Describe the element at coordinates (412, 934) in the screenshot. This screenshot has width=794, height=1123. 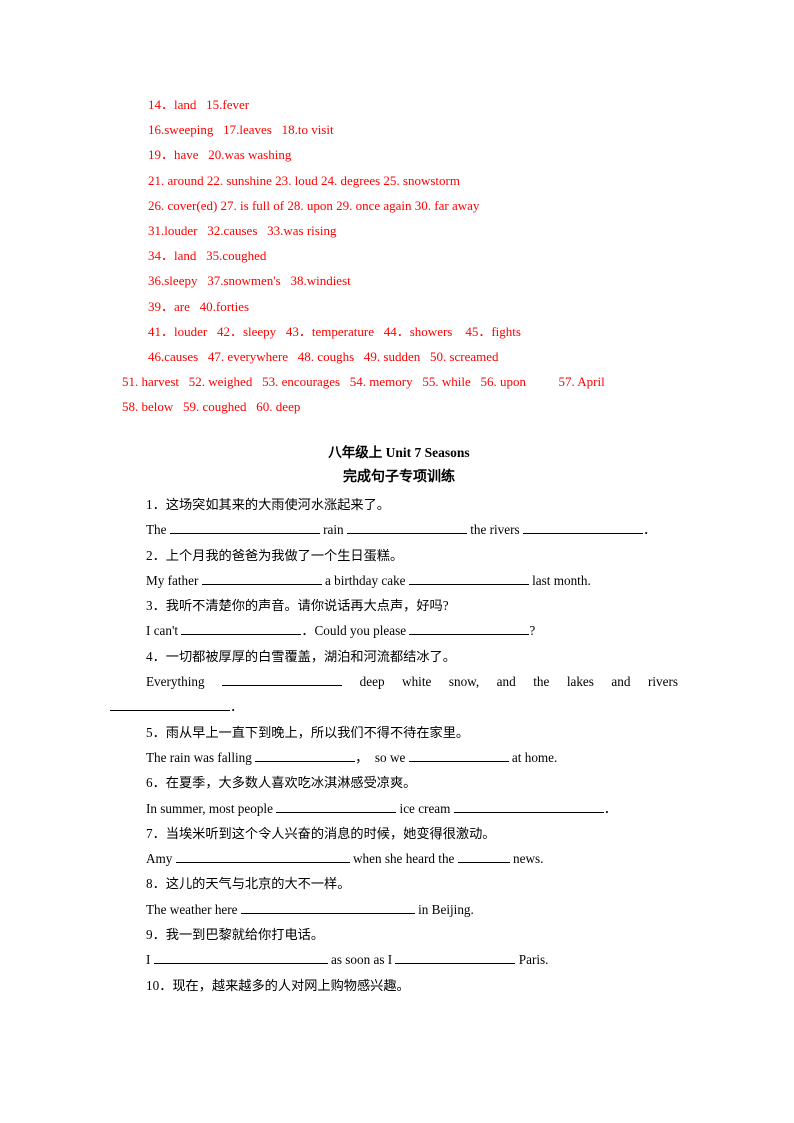
I see `question-chinese: 9．我一到巴黎就给你打电话。` at that location.